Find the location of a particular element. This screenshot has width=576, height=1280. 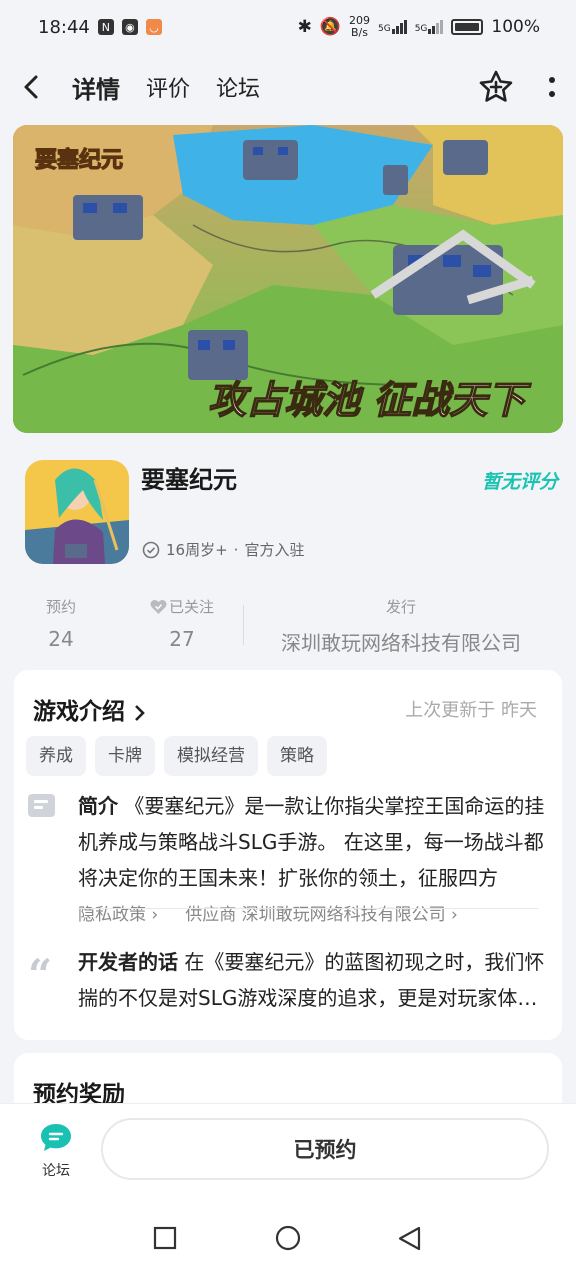

banner-slogan: 攻占城池 征战天下 is located at coordinates (369, 400).